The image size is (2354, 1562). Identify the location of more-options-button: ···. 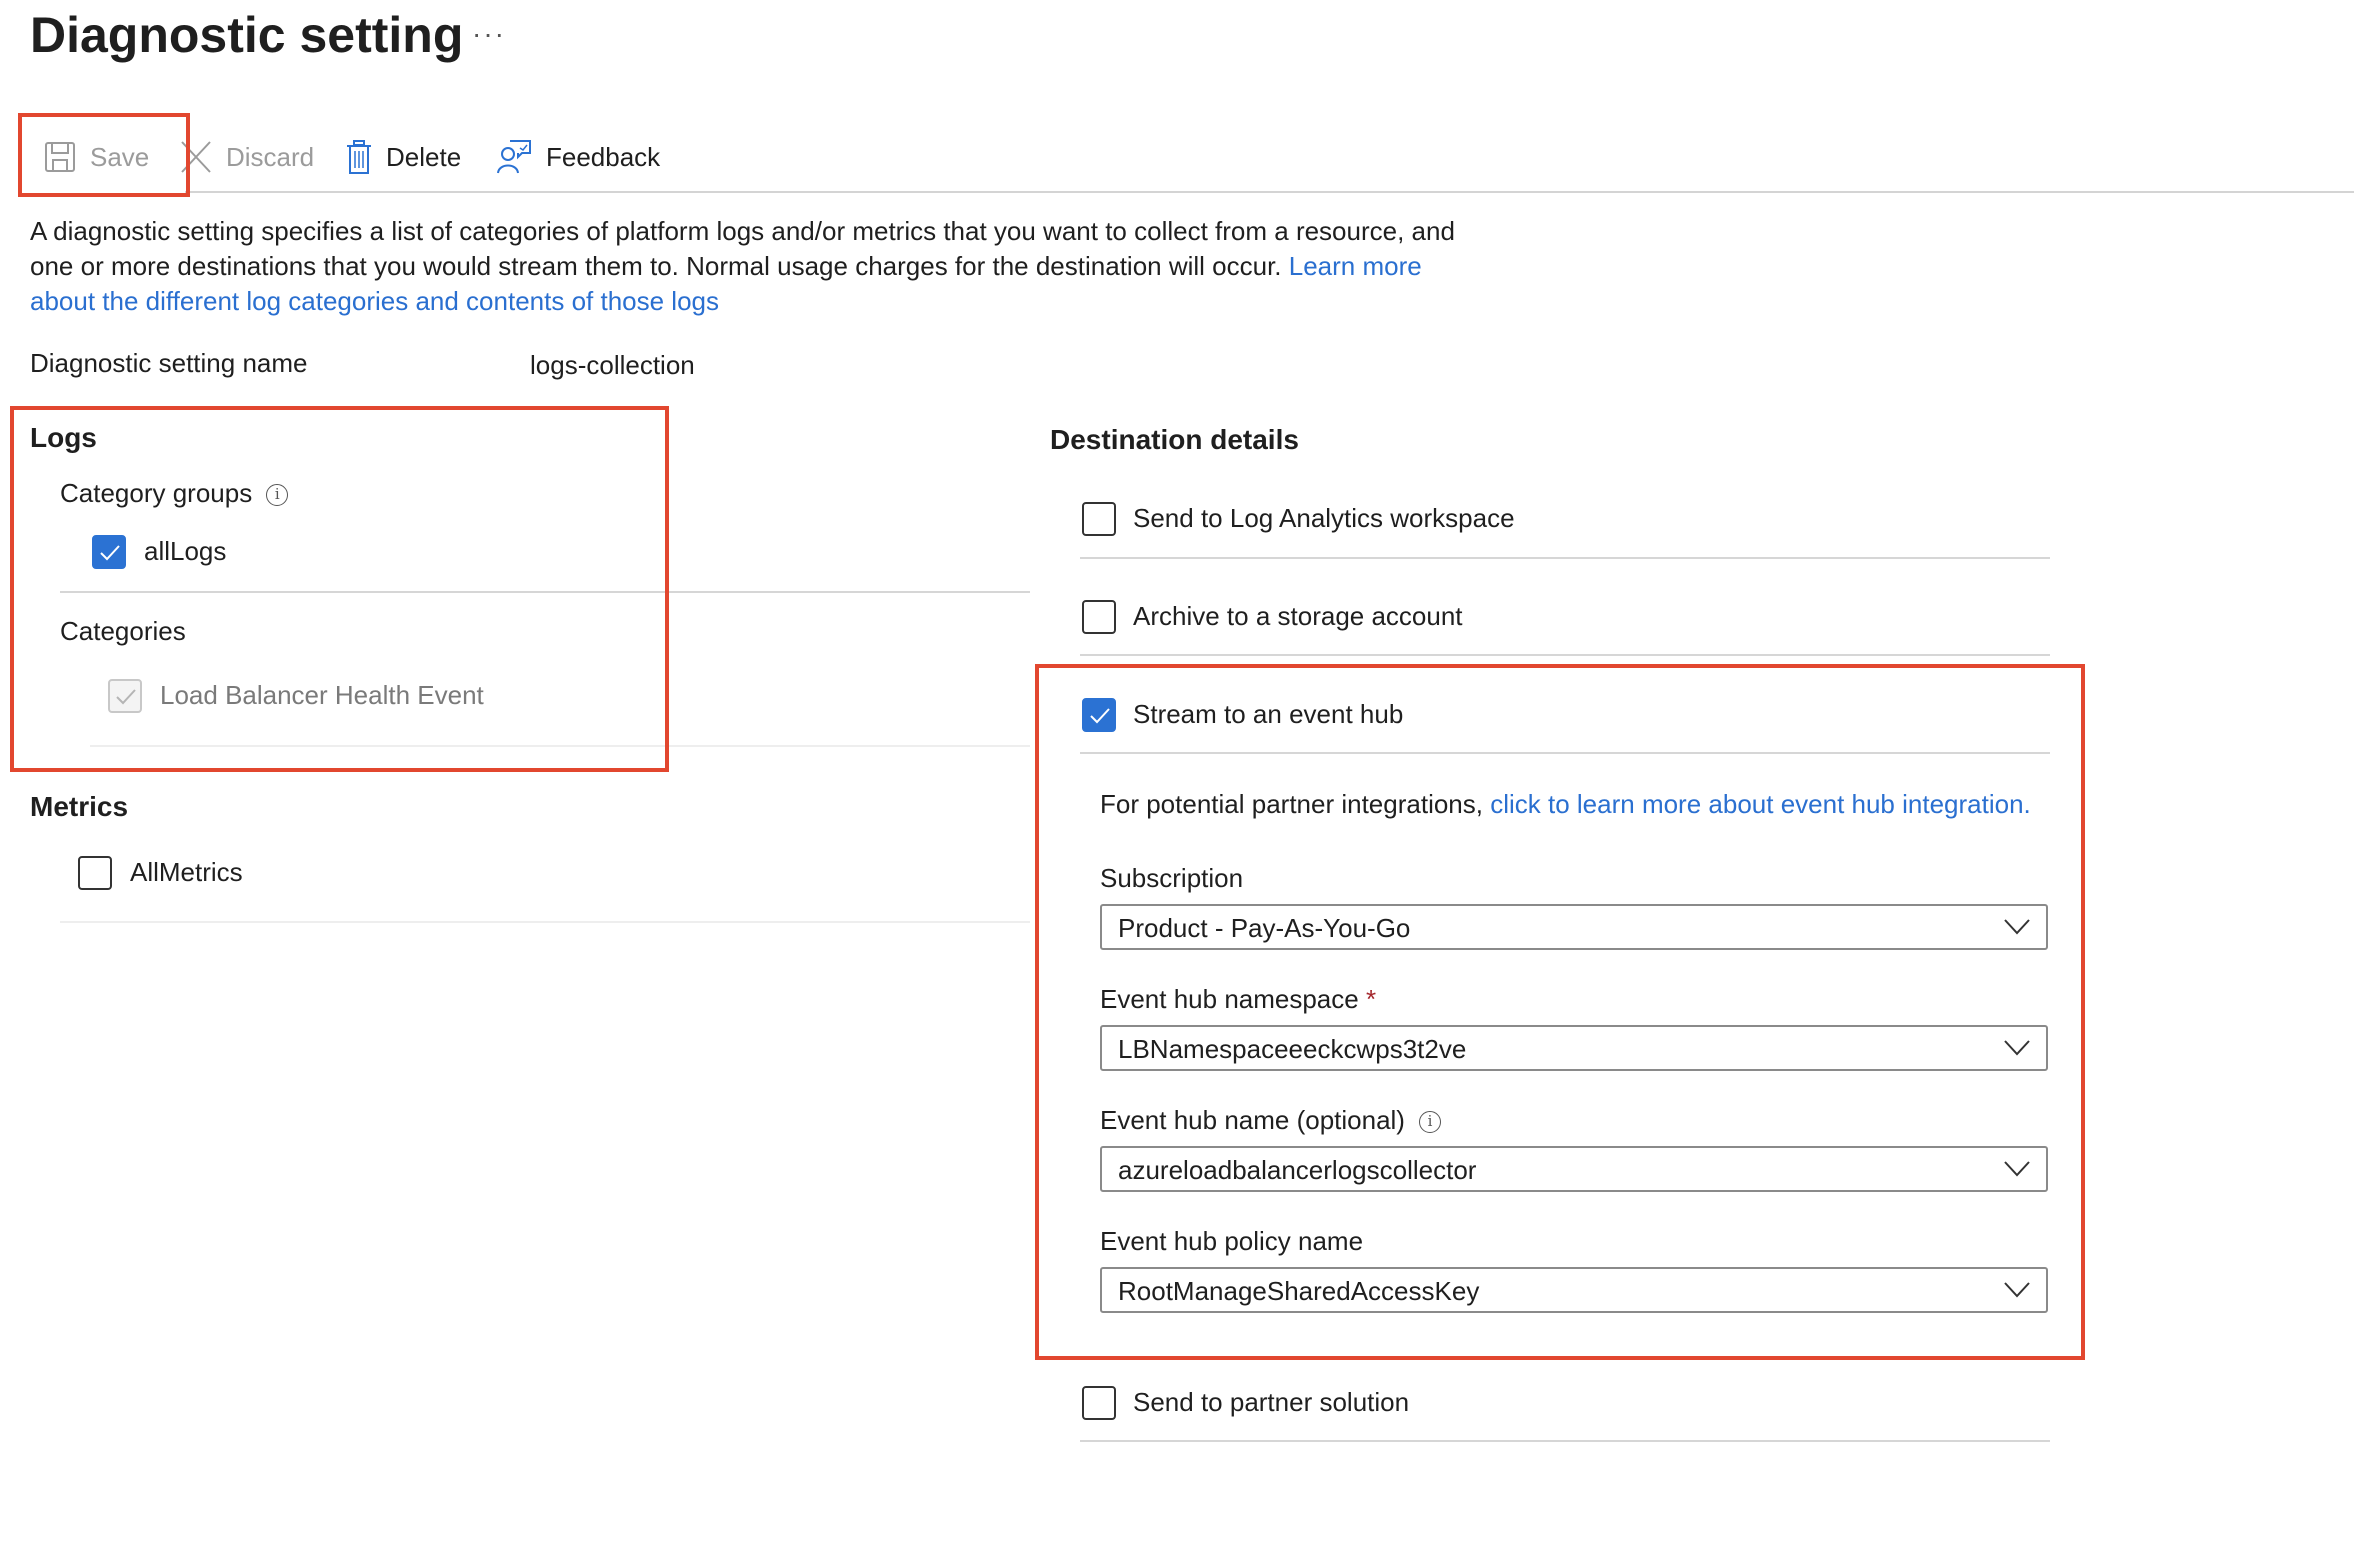
(489, 34).